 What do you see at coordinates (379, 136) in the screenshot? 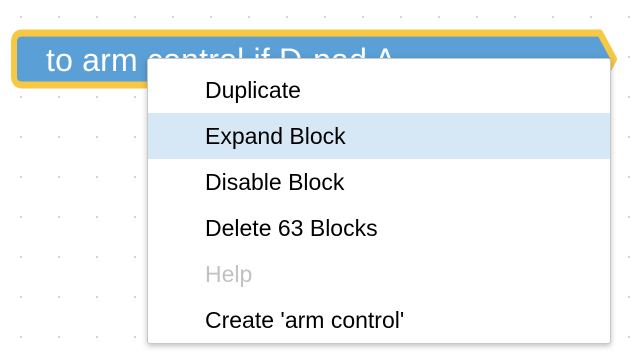
I see `menu-item-expand-block: Expand Block` at bounding box center [379, 136].